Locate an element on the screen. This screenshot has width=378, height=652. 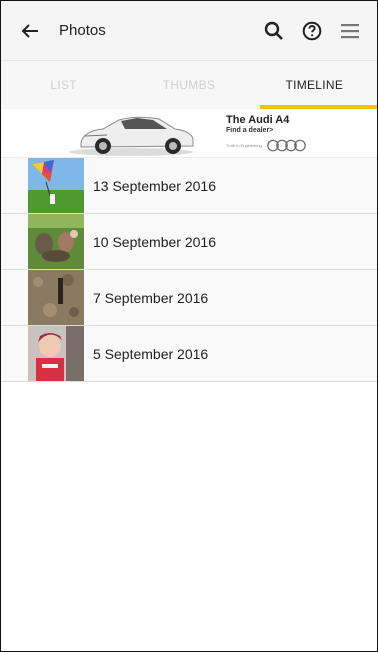
audi-rings-logo is located at coordinates (286, 145).